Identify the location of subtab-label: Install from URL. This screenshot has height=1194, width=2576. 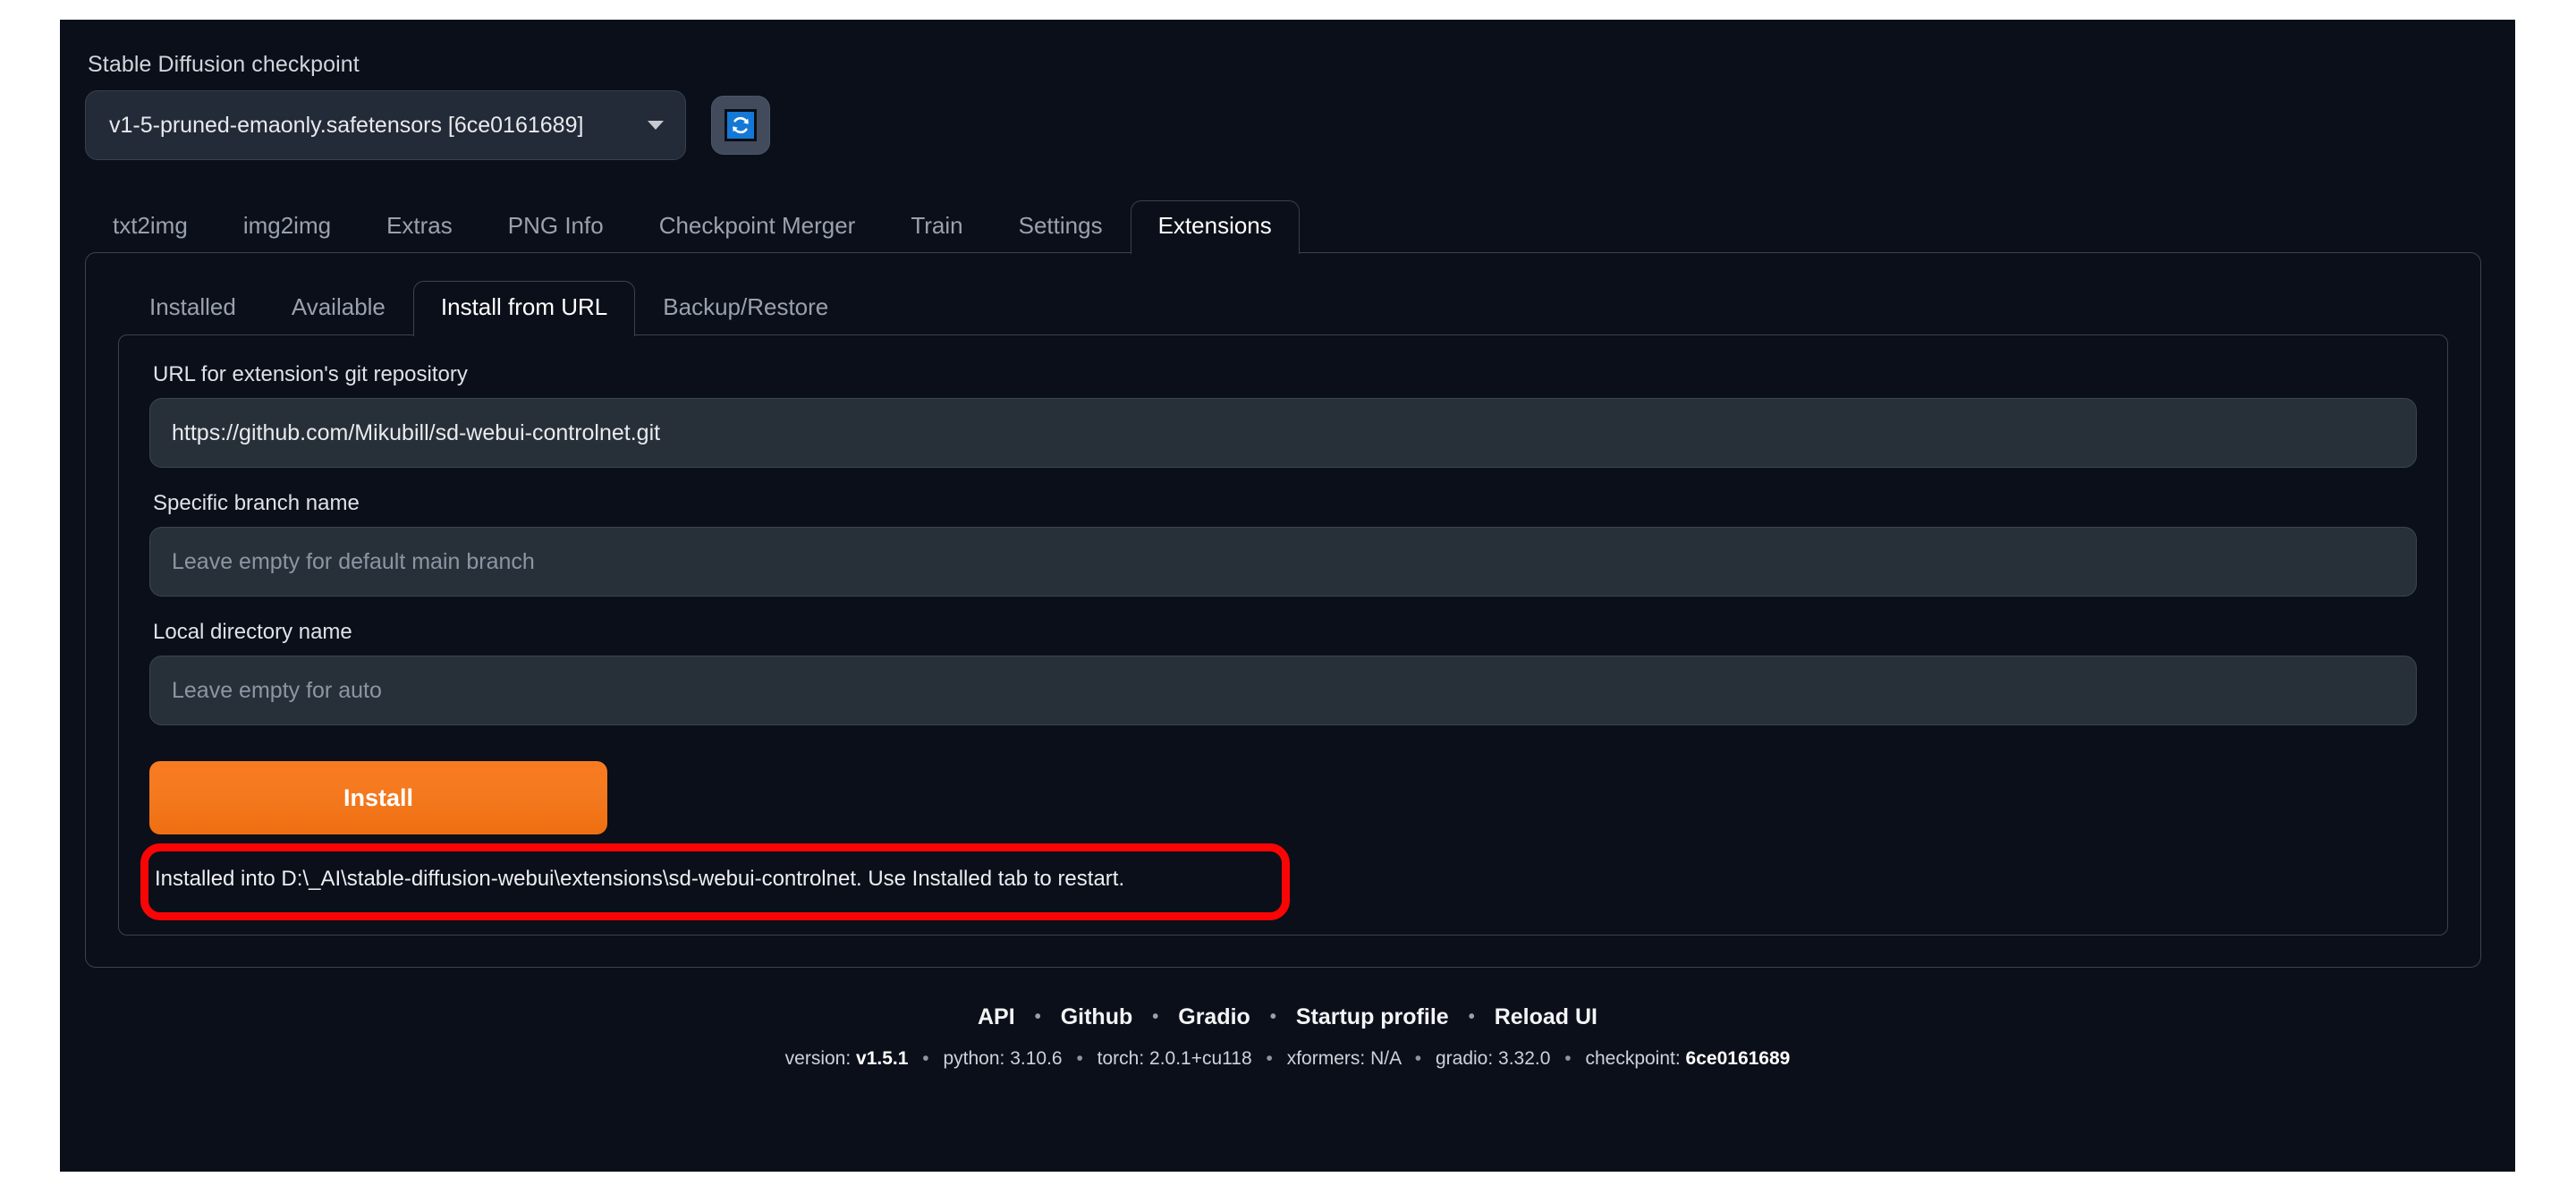
(524, 306).